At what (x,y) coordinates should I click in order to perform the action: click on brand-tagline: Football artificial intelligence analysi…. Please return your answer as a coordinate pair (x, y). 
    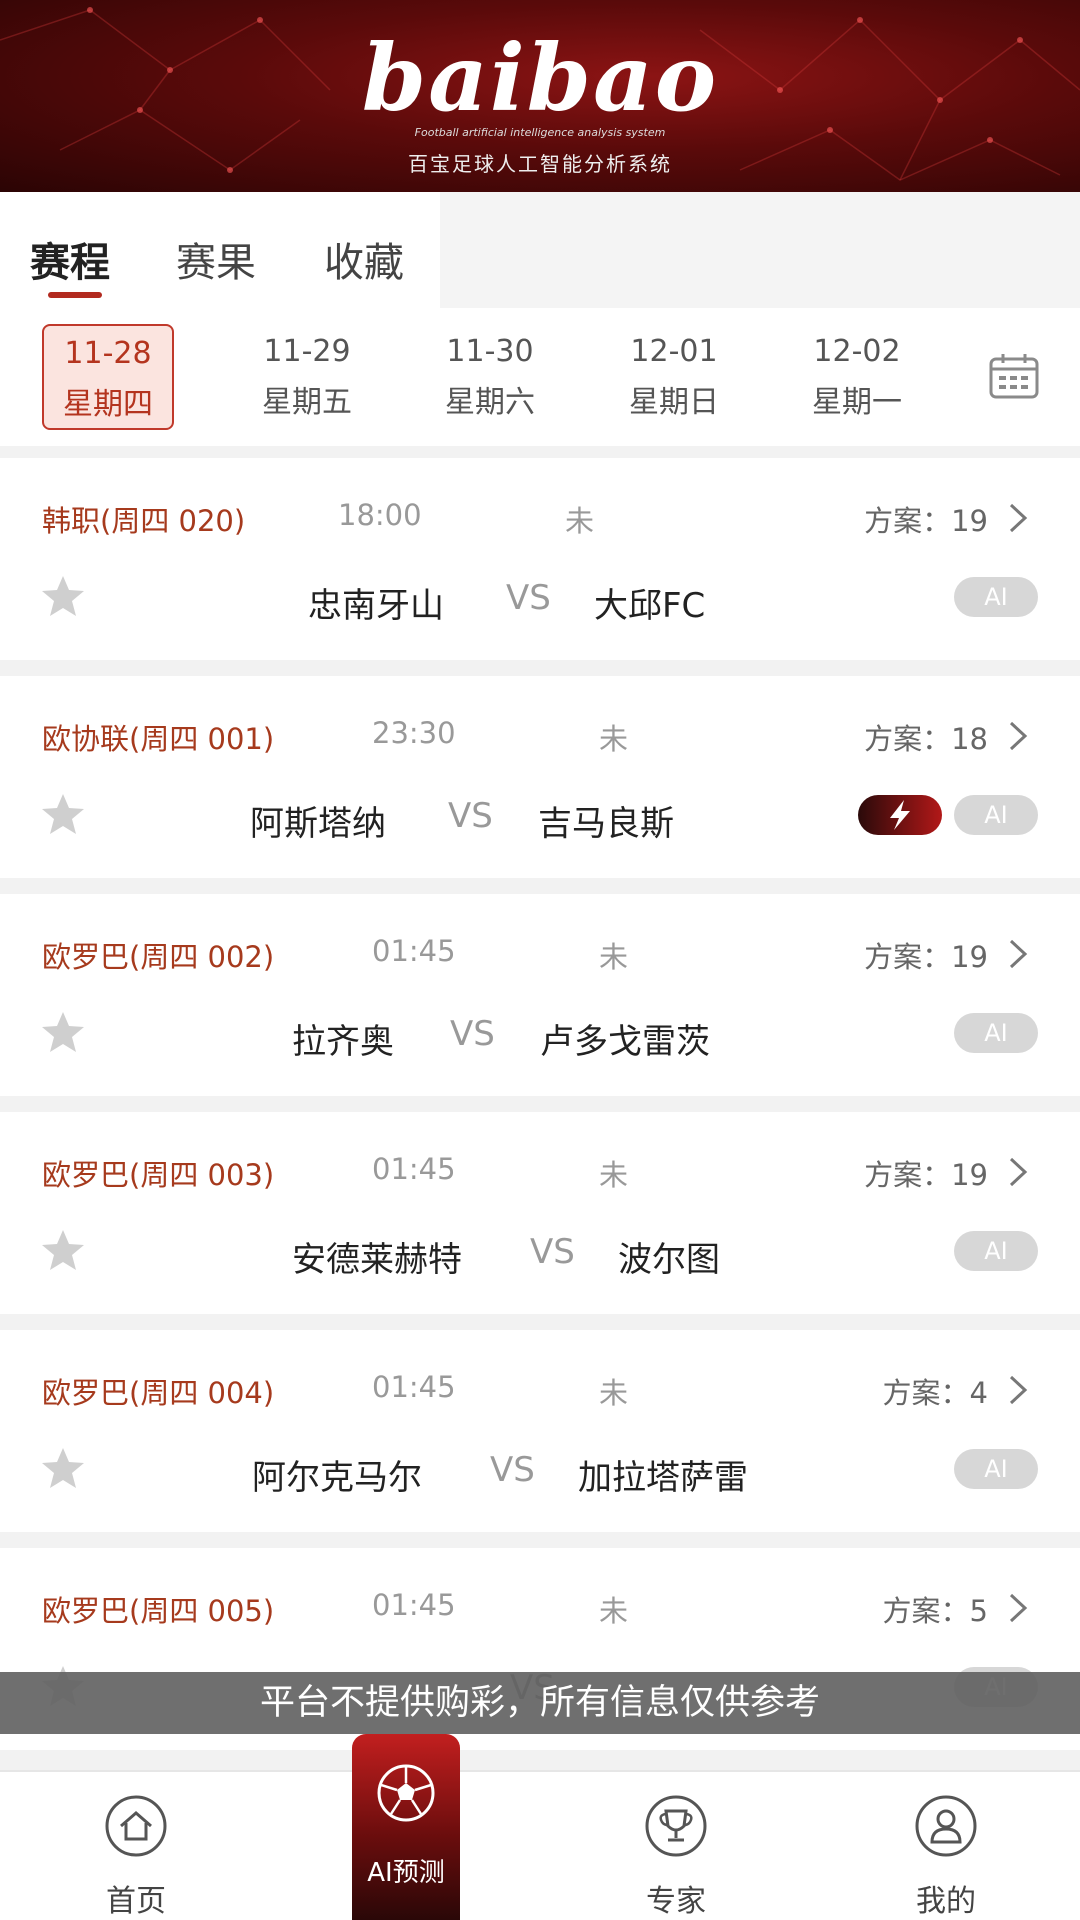
    Looking at the image, I should click on (540, 132).